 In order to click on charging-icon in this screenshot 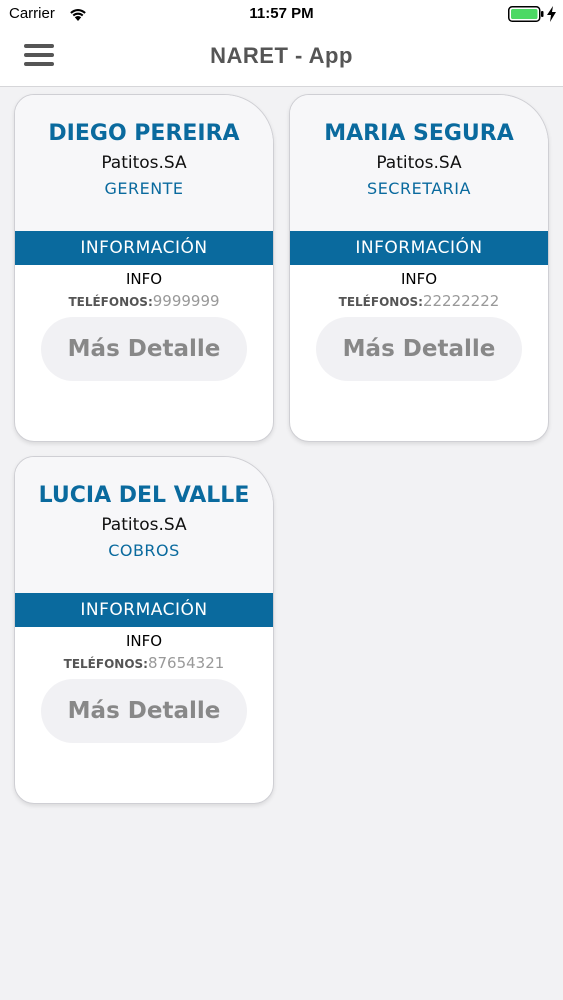, I will do `click(551, 14)`.